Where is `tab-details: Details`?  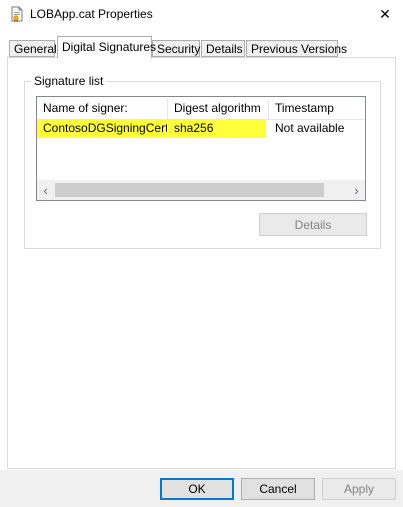
tab-details: Details is located at coordinates (223, 48).